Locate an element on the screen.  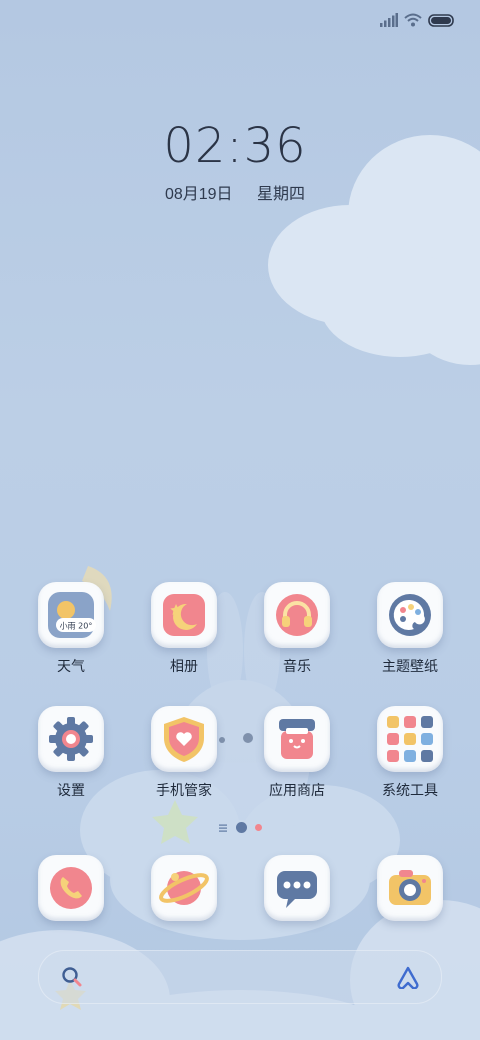
app-music: 音乐 is located at coordinates (297, 629).